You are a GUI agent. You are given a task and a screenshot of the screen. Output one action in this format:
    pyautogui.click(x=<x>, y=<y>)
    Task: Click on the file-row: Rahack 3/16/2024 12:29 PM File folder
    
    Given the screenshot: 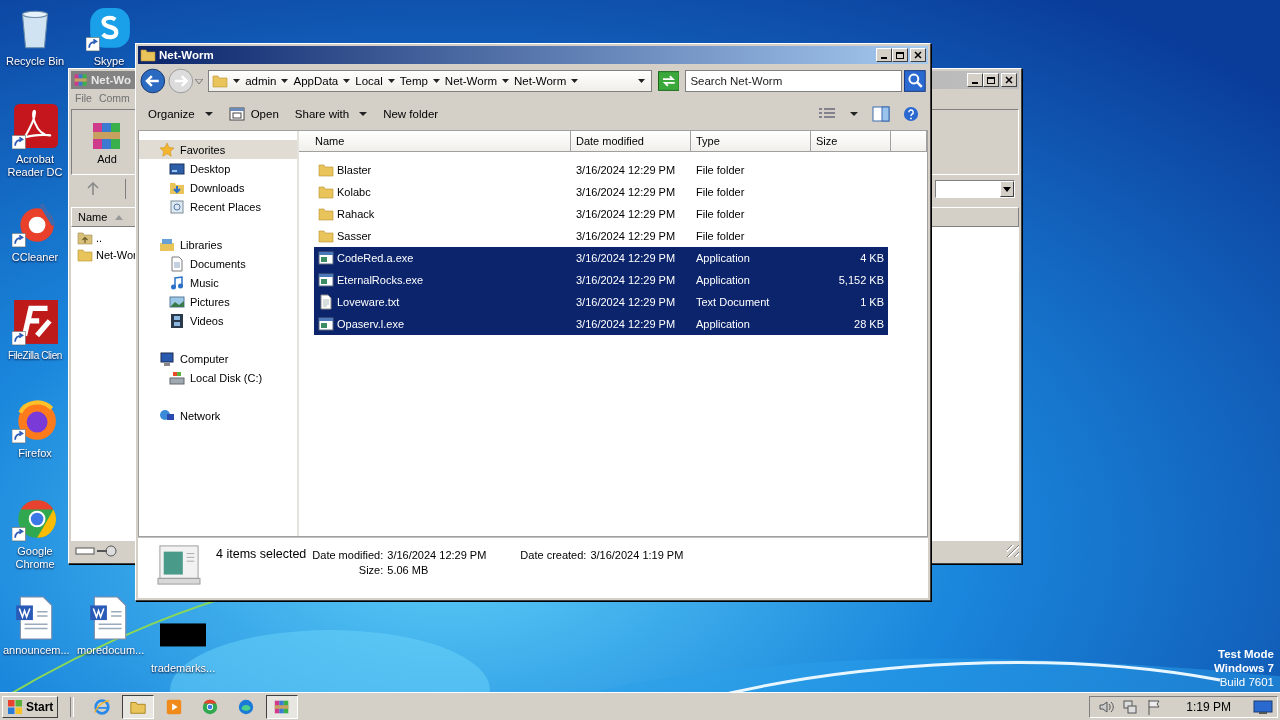 What is the action you would take?
    pyautogui.click(x=601, y=214)
    